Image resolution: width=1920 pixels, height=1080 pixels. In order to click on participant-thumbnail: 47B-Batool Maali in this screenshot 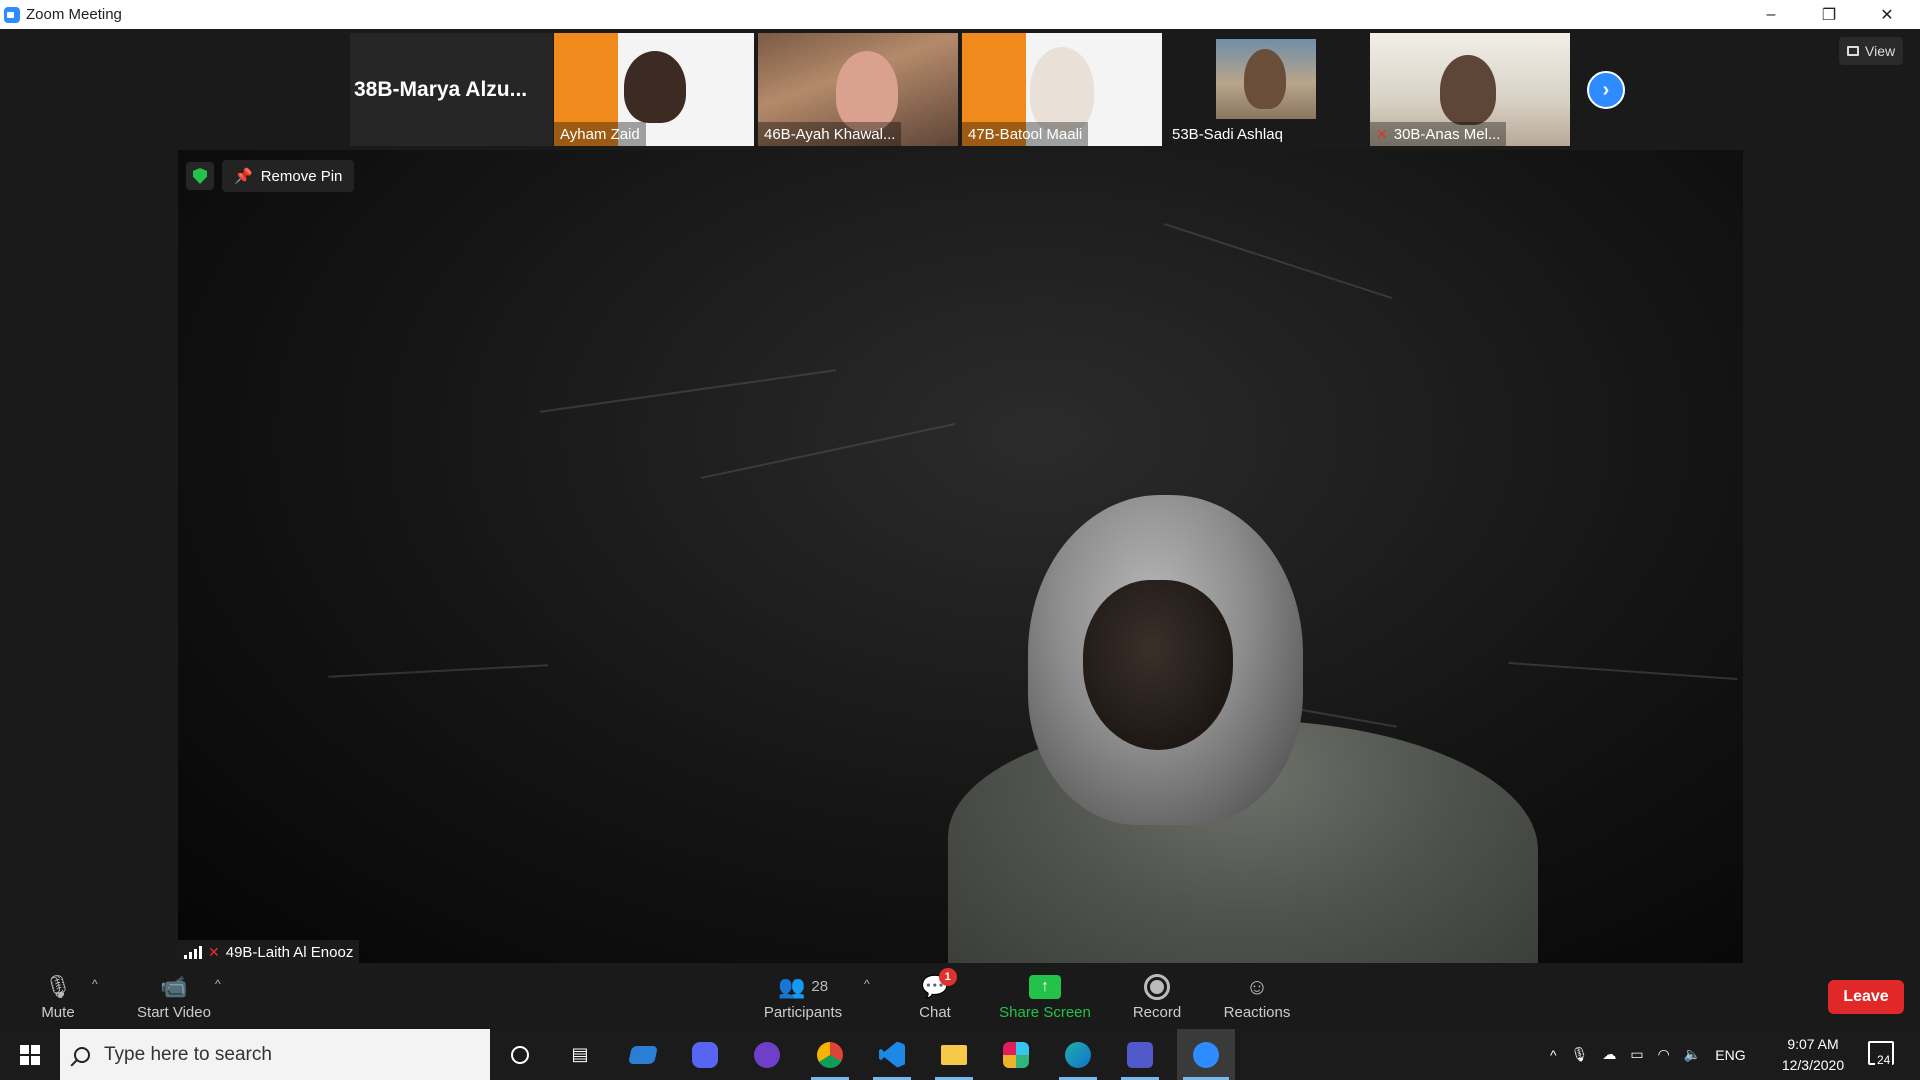, I will do `click(1062, 89)`.